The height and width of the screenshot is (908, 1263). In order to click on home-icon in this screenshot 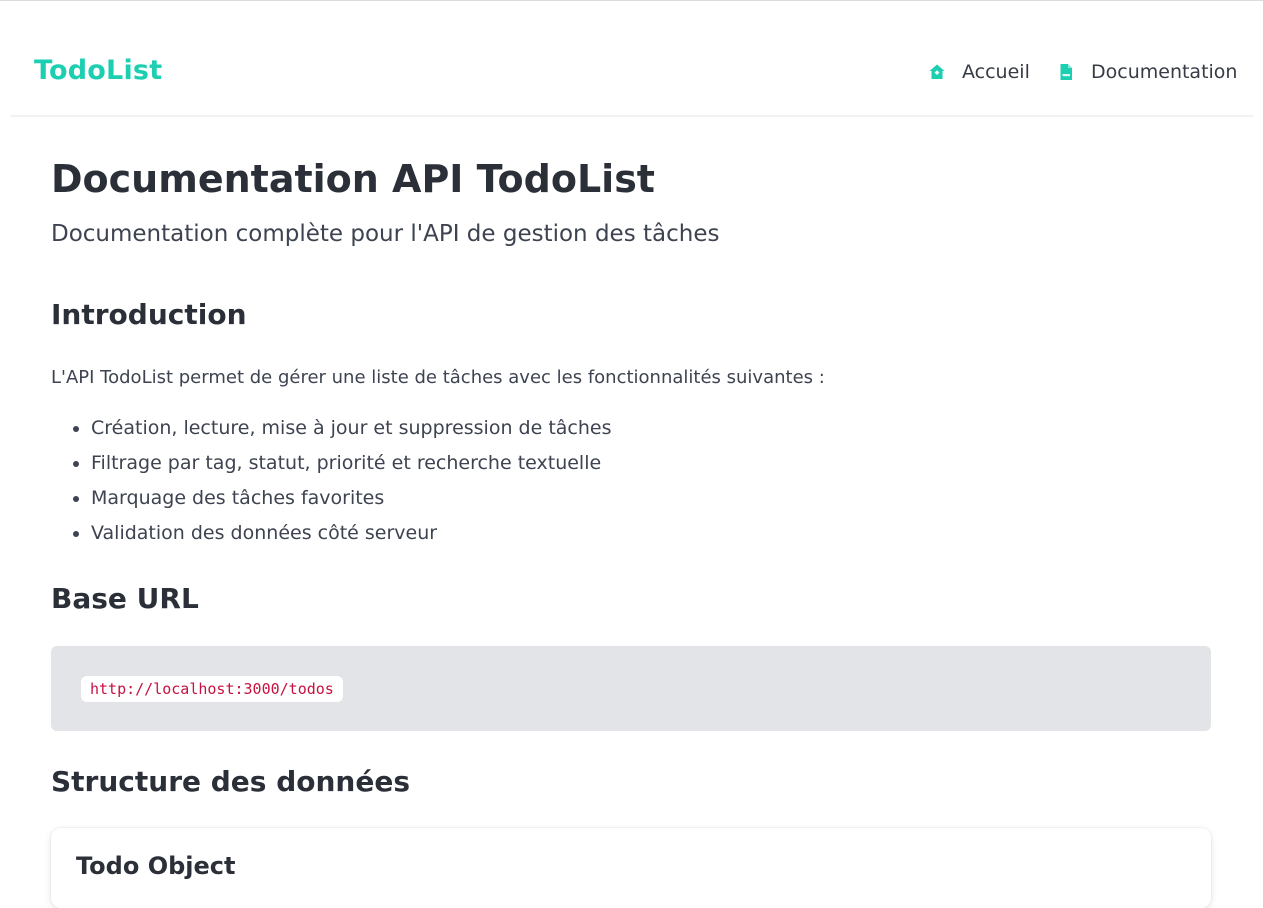, I will do `click(937, 72)`.